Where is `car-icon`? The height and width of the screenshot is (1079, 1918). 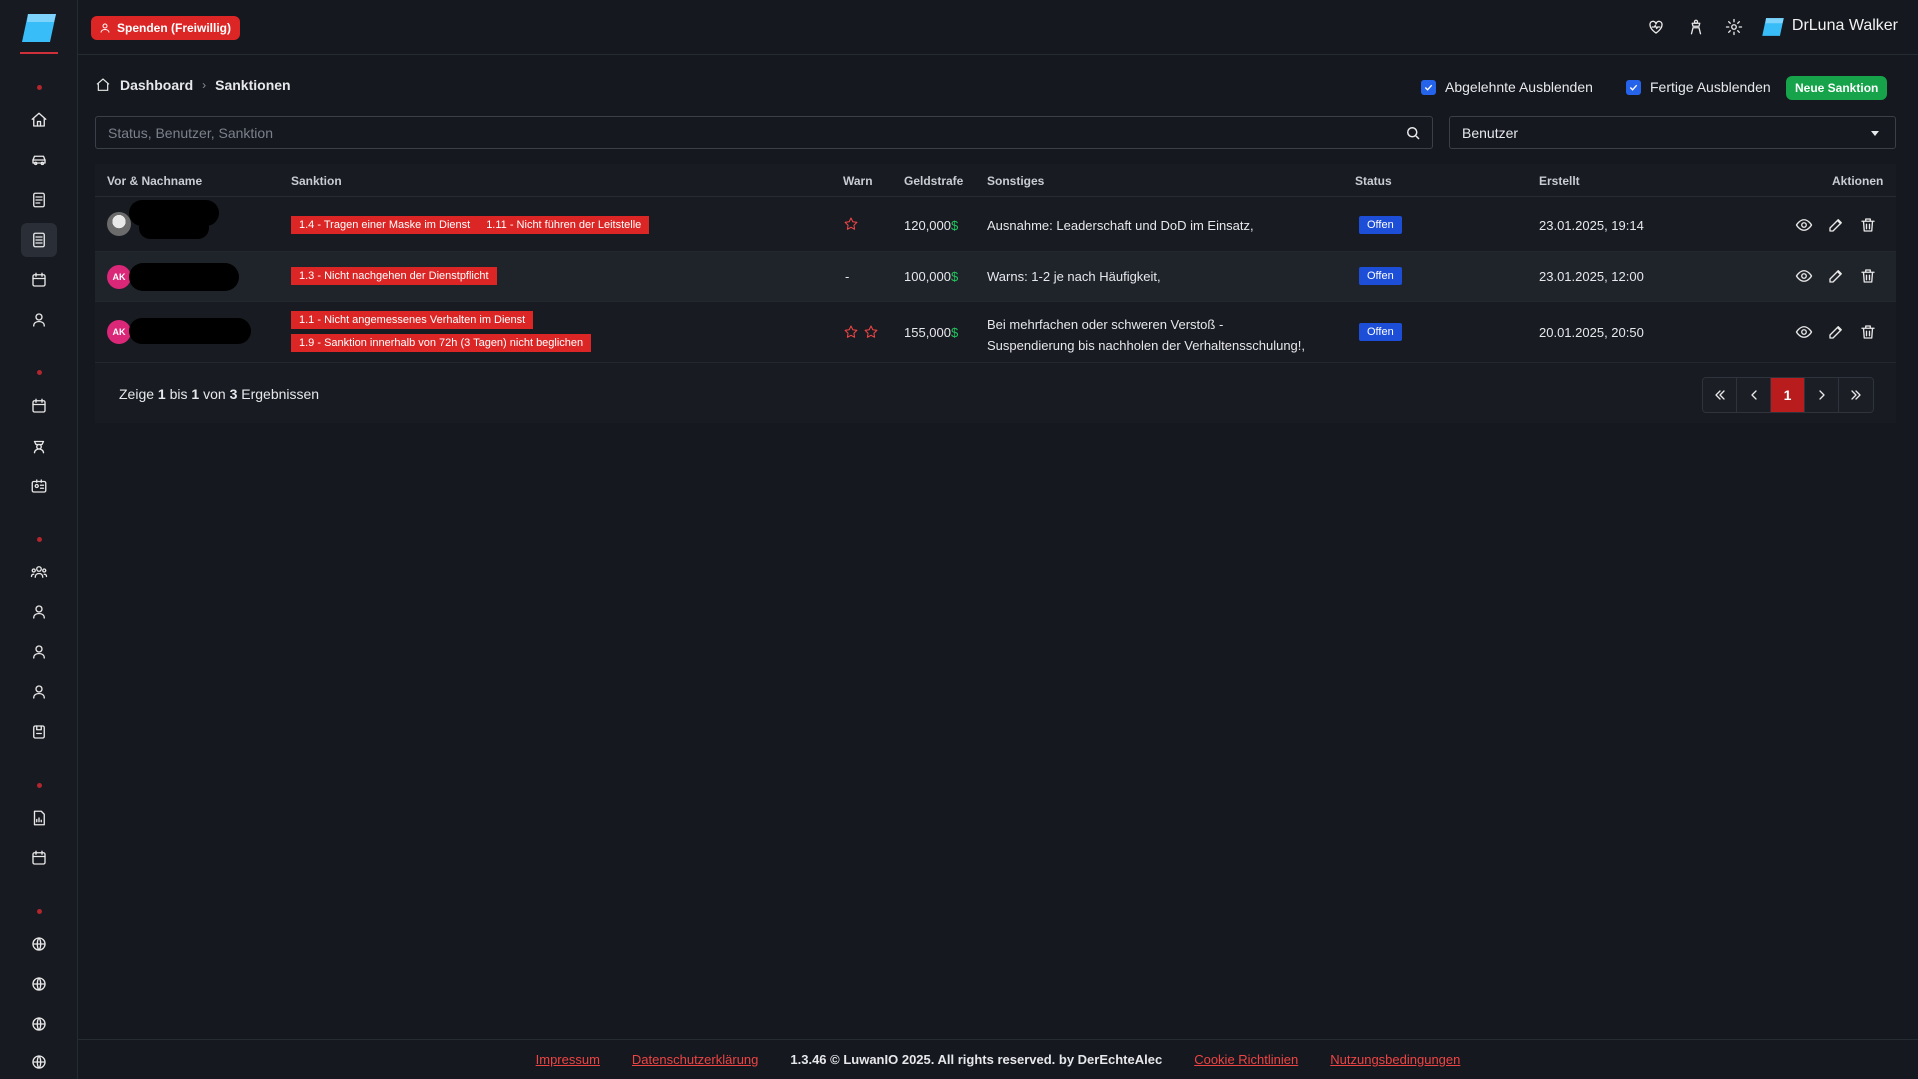
car-icon is located at coordinates (39, 160).